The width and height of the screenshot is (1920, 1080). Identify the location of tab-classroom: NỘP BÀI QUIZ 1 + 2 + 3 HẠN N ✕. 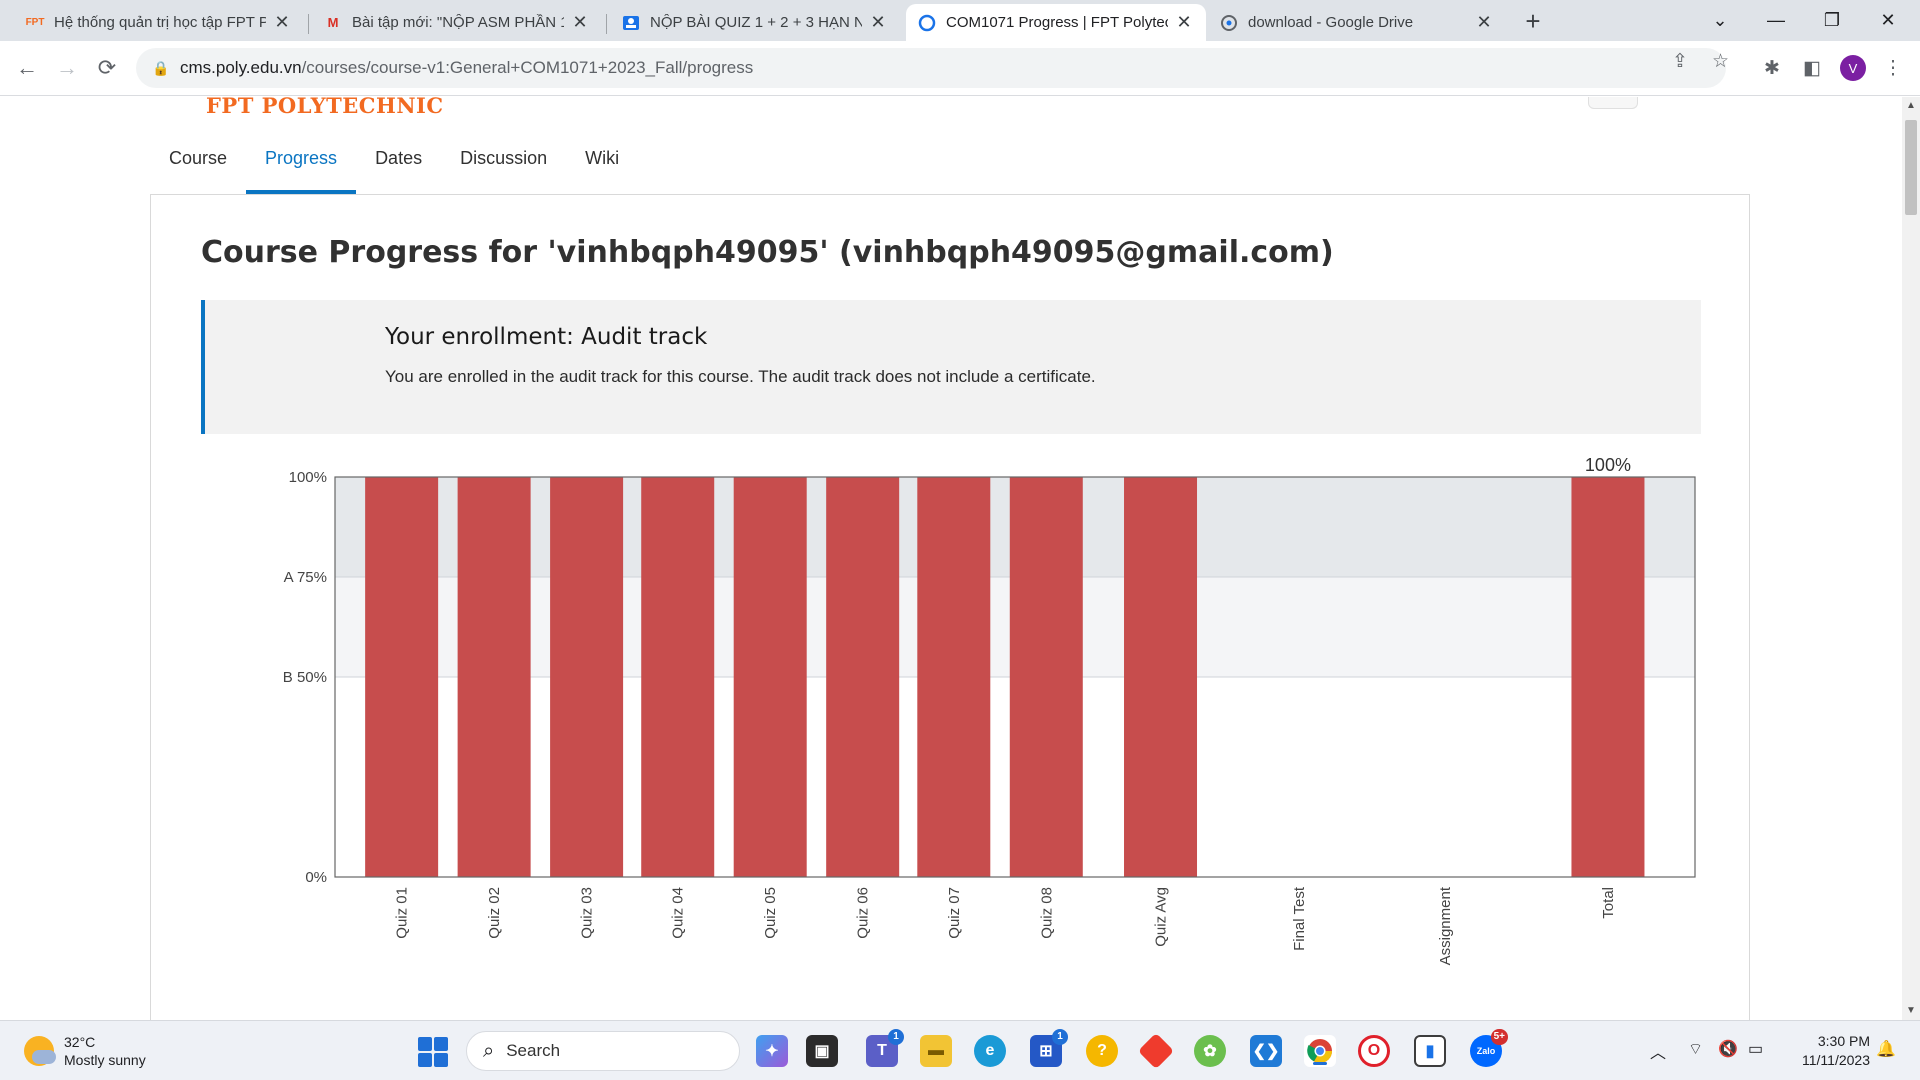
(755, 22).